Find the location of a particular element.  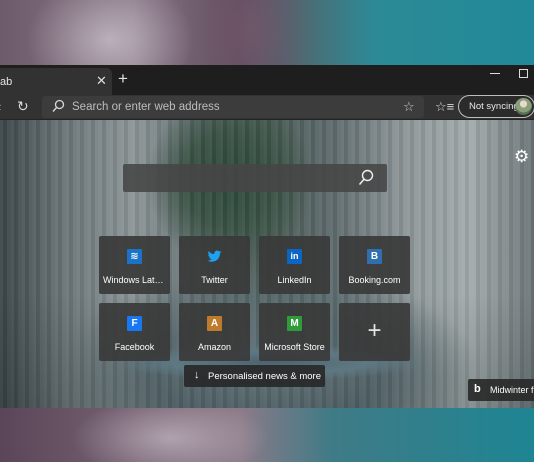

bing-icon: b is located at coordinates (477, 389).